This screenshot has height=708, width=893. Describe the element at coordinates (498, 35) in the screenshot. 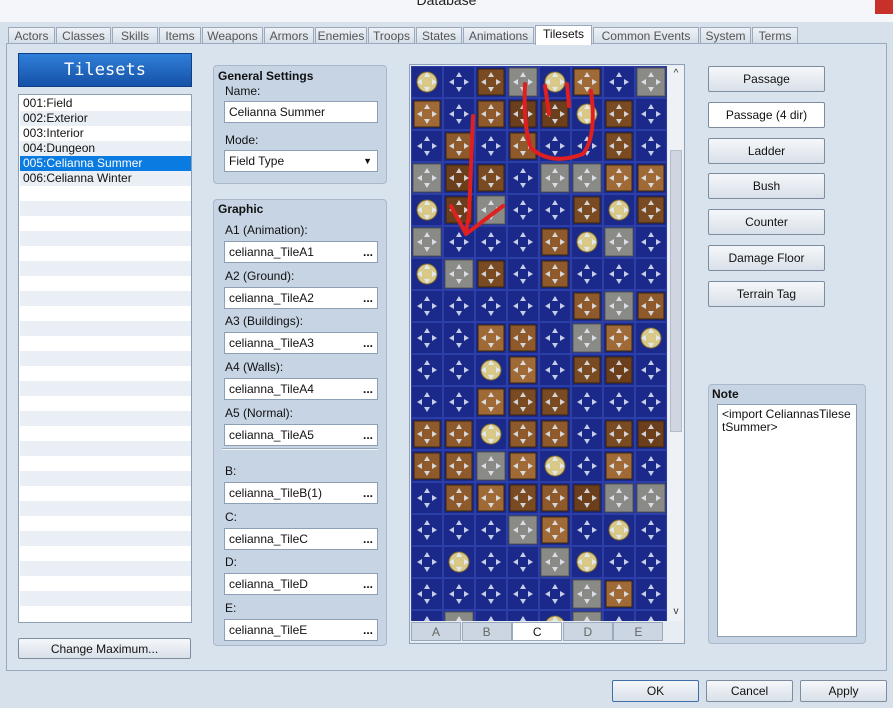

I see `tab-animations: Animations` at that location.